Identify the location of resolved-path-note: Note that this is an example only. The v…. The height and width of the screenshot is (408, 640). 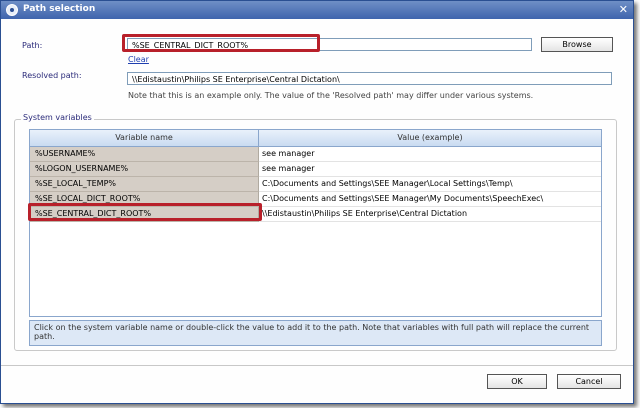
(331, 95).